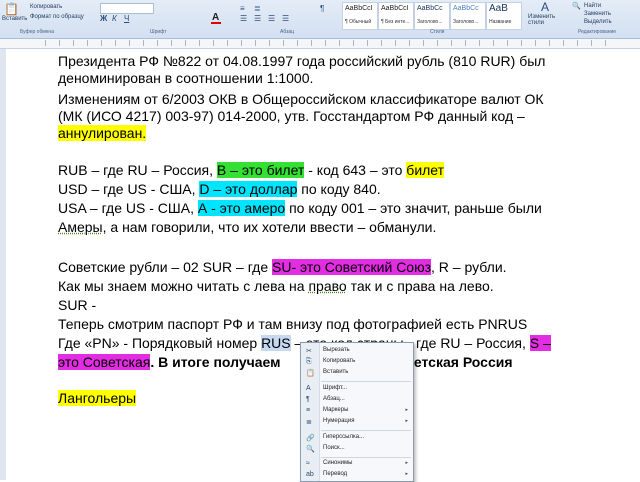  I want to click on highlighted-text: B – это билет, so click(260, 170).